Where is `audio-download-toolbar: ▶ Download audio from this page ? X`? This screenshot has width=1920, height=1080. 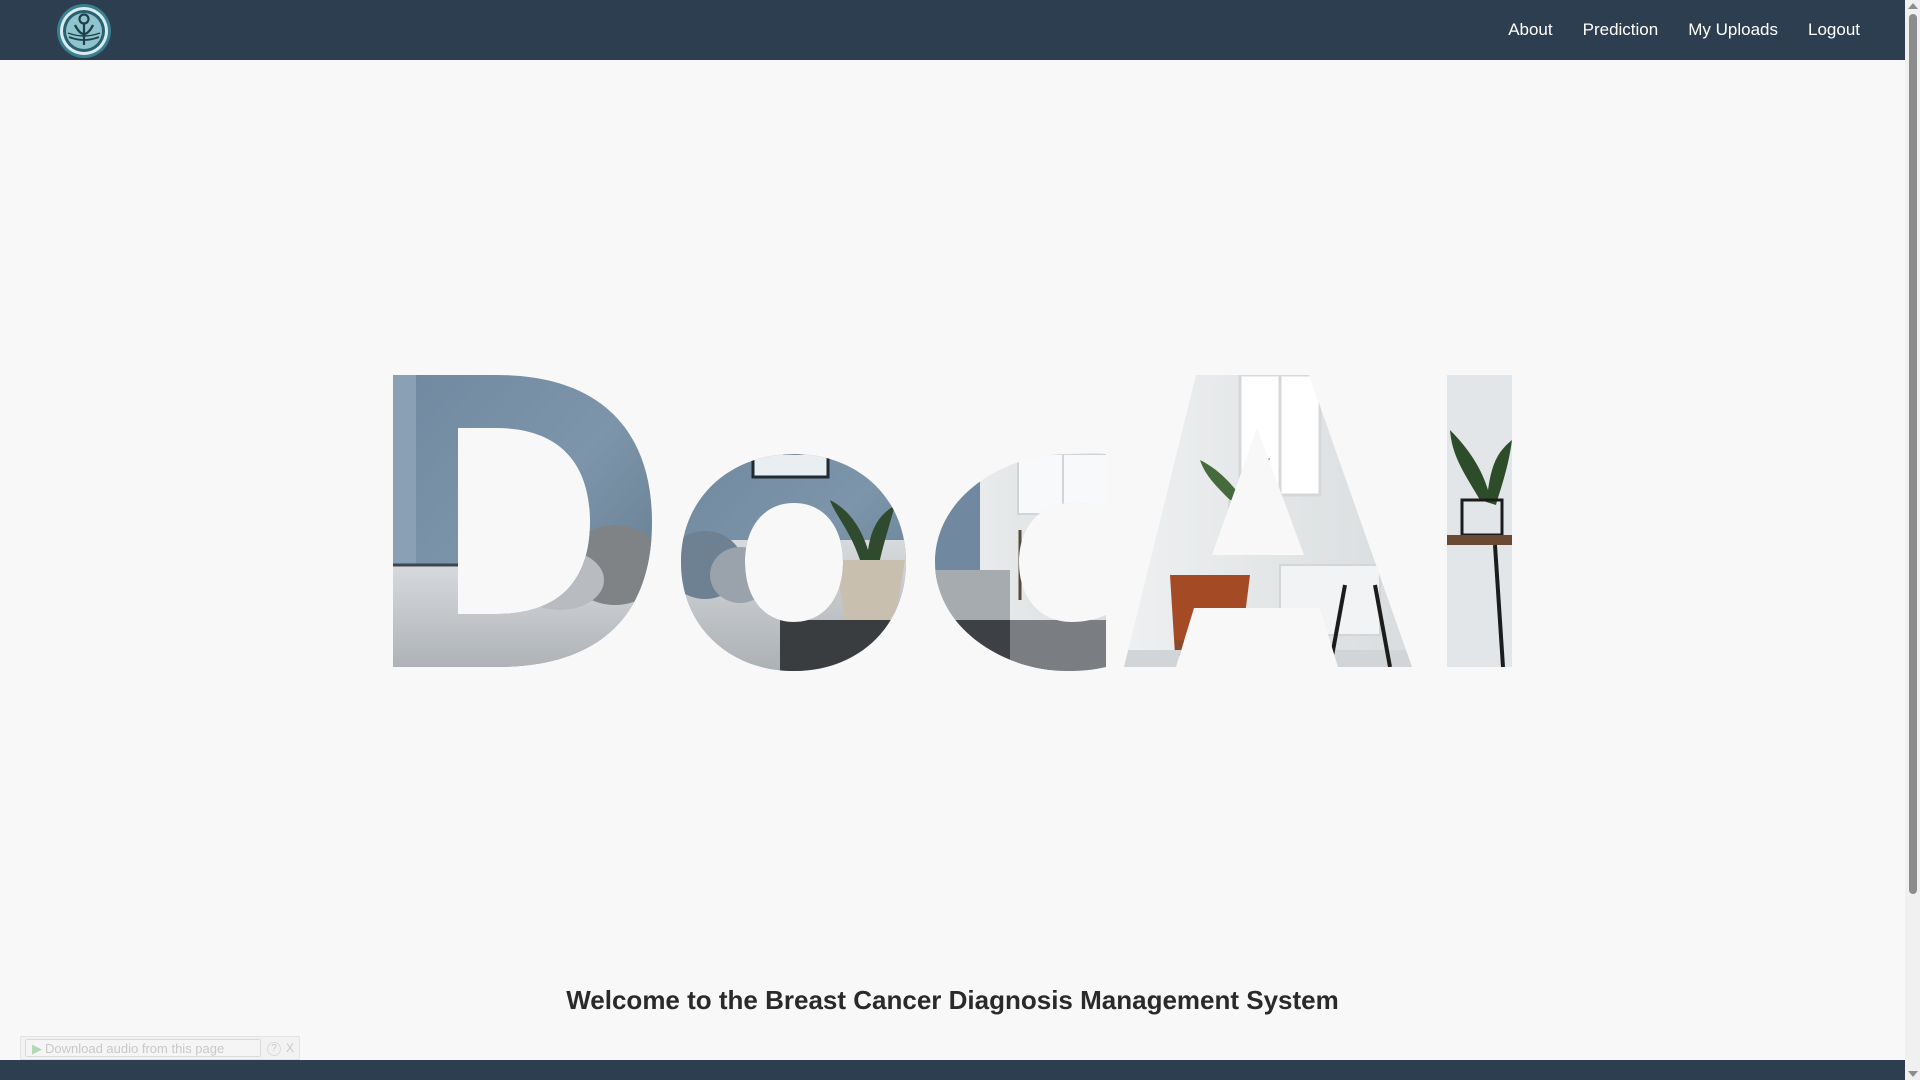 audio-download-toolbar: ▶ Download audio from this page ? X is located at coordinates (160, 1048).